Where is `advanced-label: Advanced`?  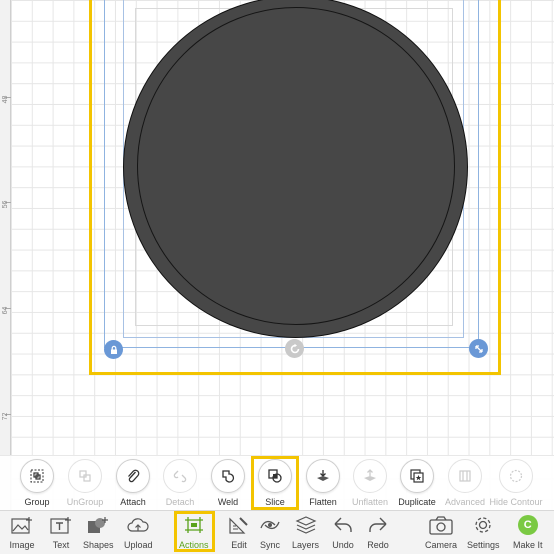
advanced-label: Advanced is located at coordinates (465, 502).